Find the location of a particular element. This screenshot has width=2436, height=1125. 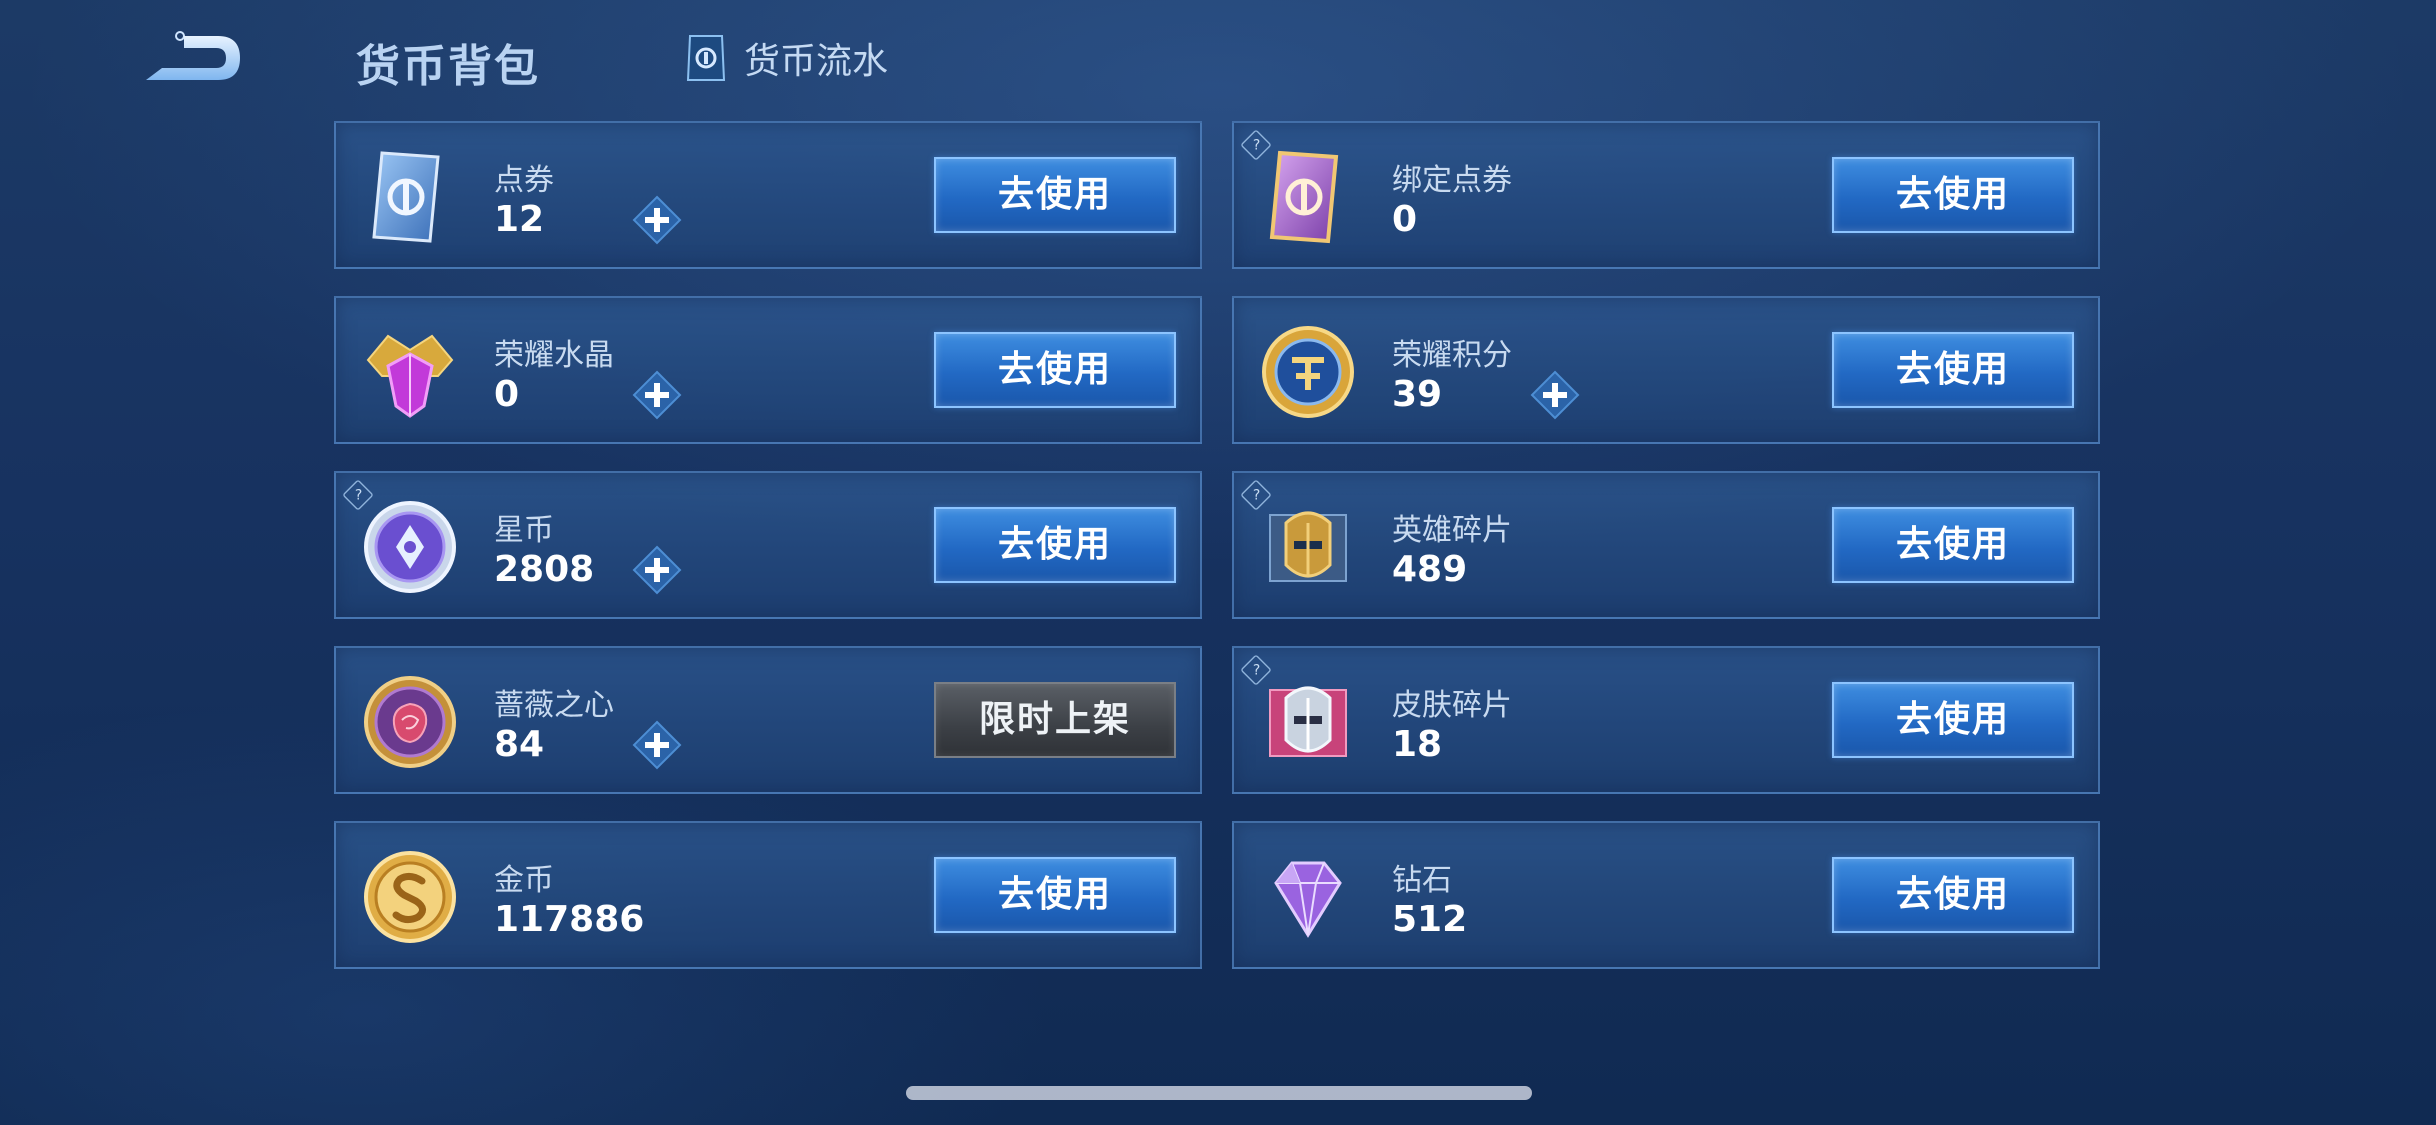

coupon-flow-icon is located at coordinates (706, 58).